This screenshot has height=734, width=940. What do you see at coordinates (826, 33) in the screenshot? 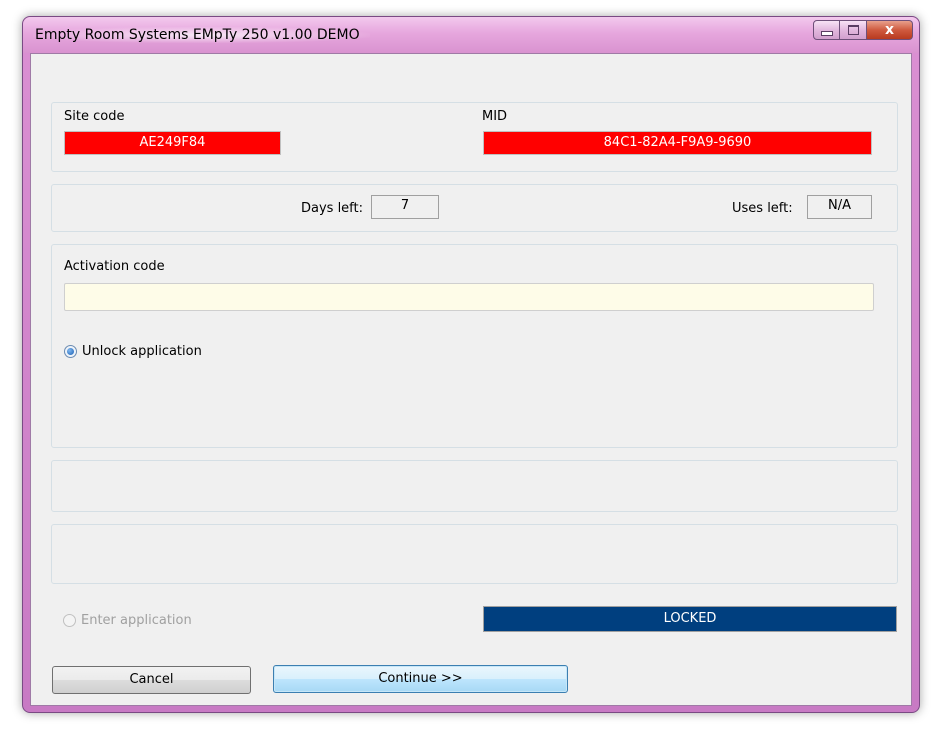
I see `minimize-icon` at bounding box center [826, 33].